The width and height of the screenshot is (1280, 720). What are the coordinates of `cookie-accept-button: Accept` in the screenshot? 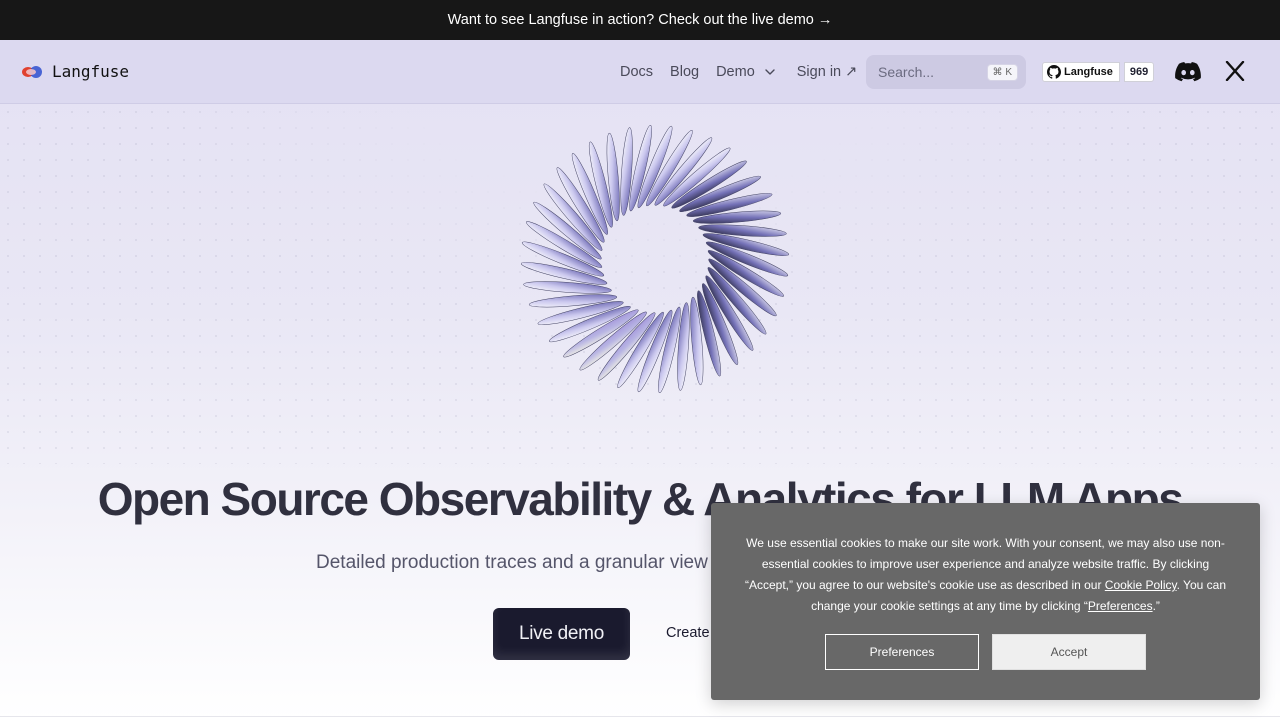 It's located at (1069, 652).